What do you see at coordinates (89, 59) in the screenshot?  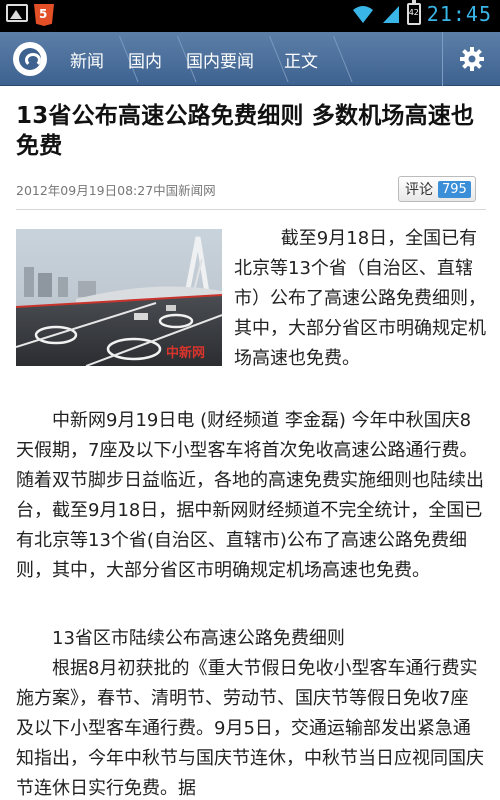 I see `breadcrumb-item-news: 新闻` at bounding box center [89, 59].